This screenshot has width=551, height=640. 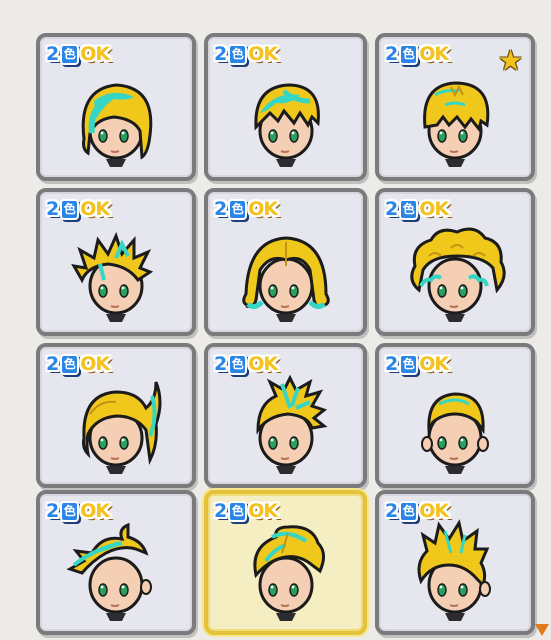 I want to click on hair-portrait-mohawk, so click(x=286, y=426).